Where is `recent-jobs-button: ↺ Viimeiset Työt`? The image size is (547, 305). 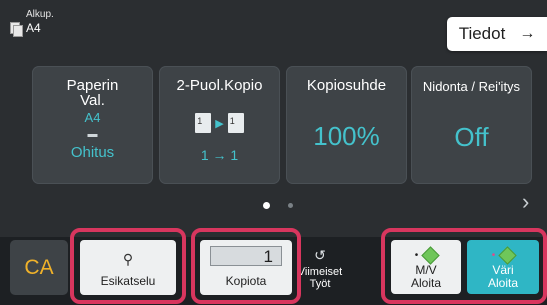 recent-jobs-button: ↺ Viimeiset Työt is located at coordinates (320, 272).